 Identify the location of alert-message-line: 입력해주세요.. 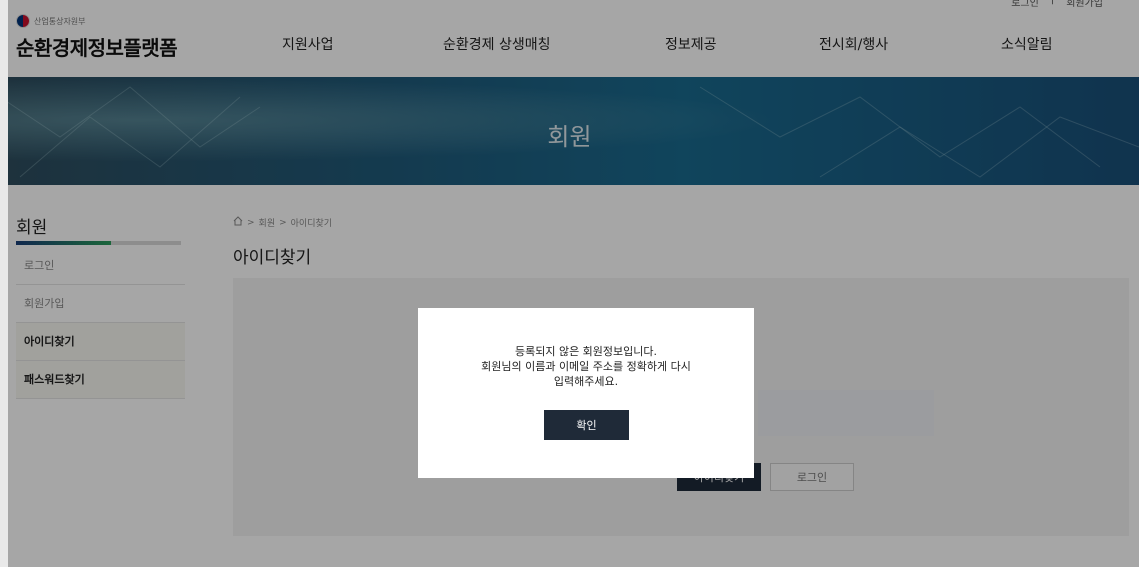
(586, 381).